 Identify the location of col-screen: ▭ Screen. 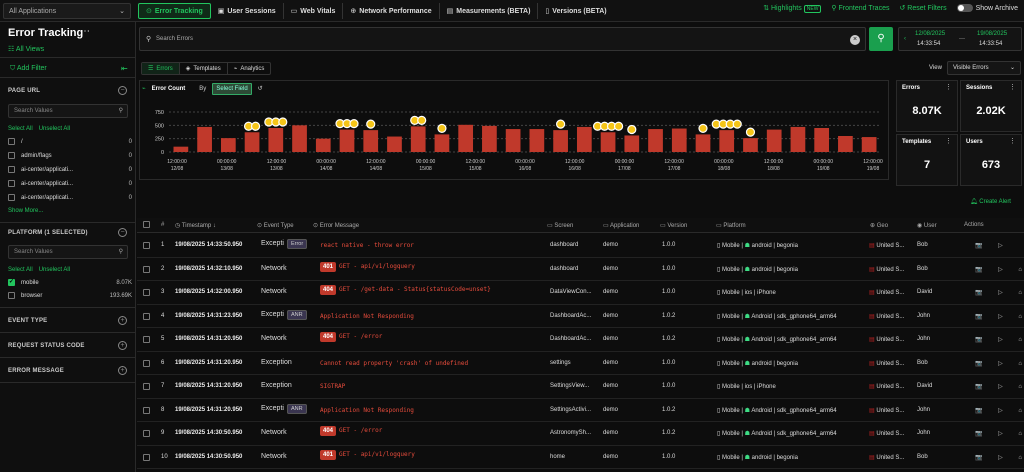
(560, 225).